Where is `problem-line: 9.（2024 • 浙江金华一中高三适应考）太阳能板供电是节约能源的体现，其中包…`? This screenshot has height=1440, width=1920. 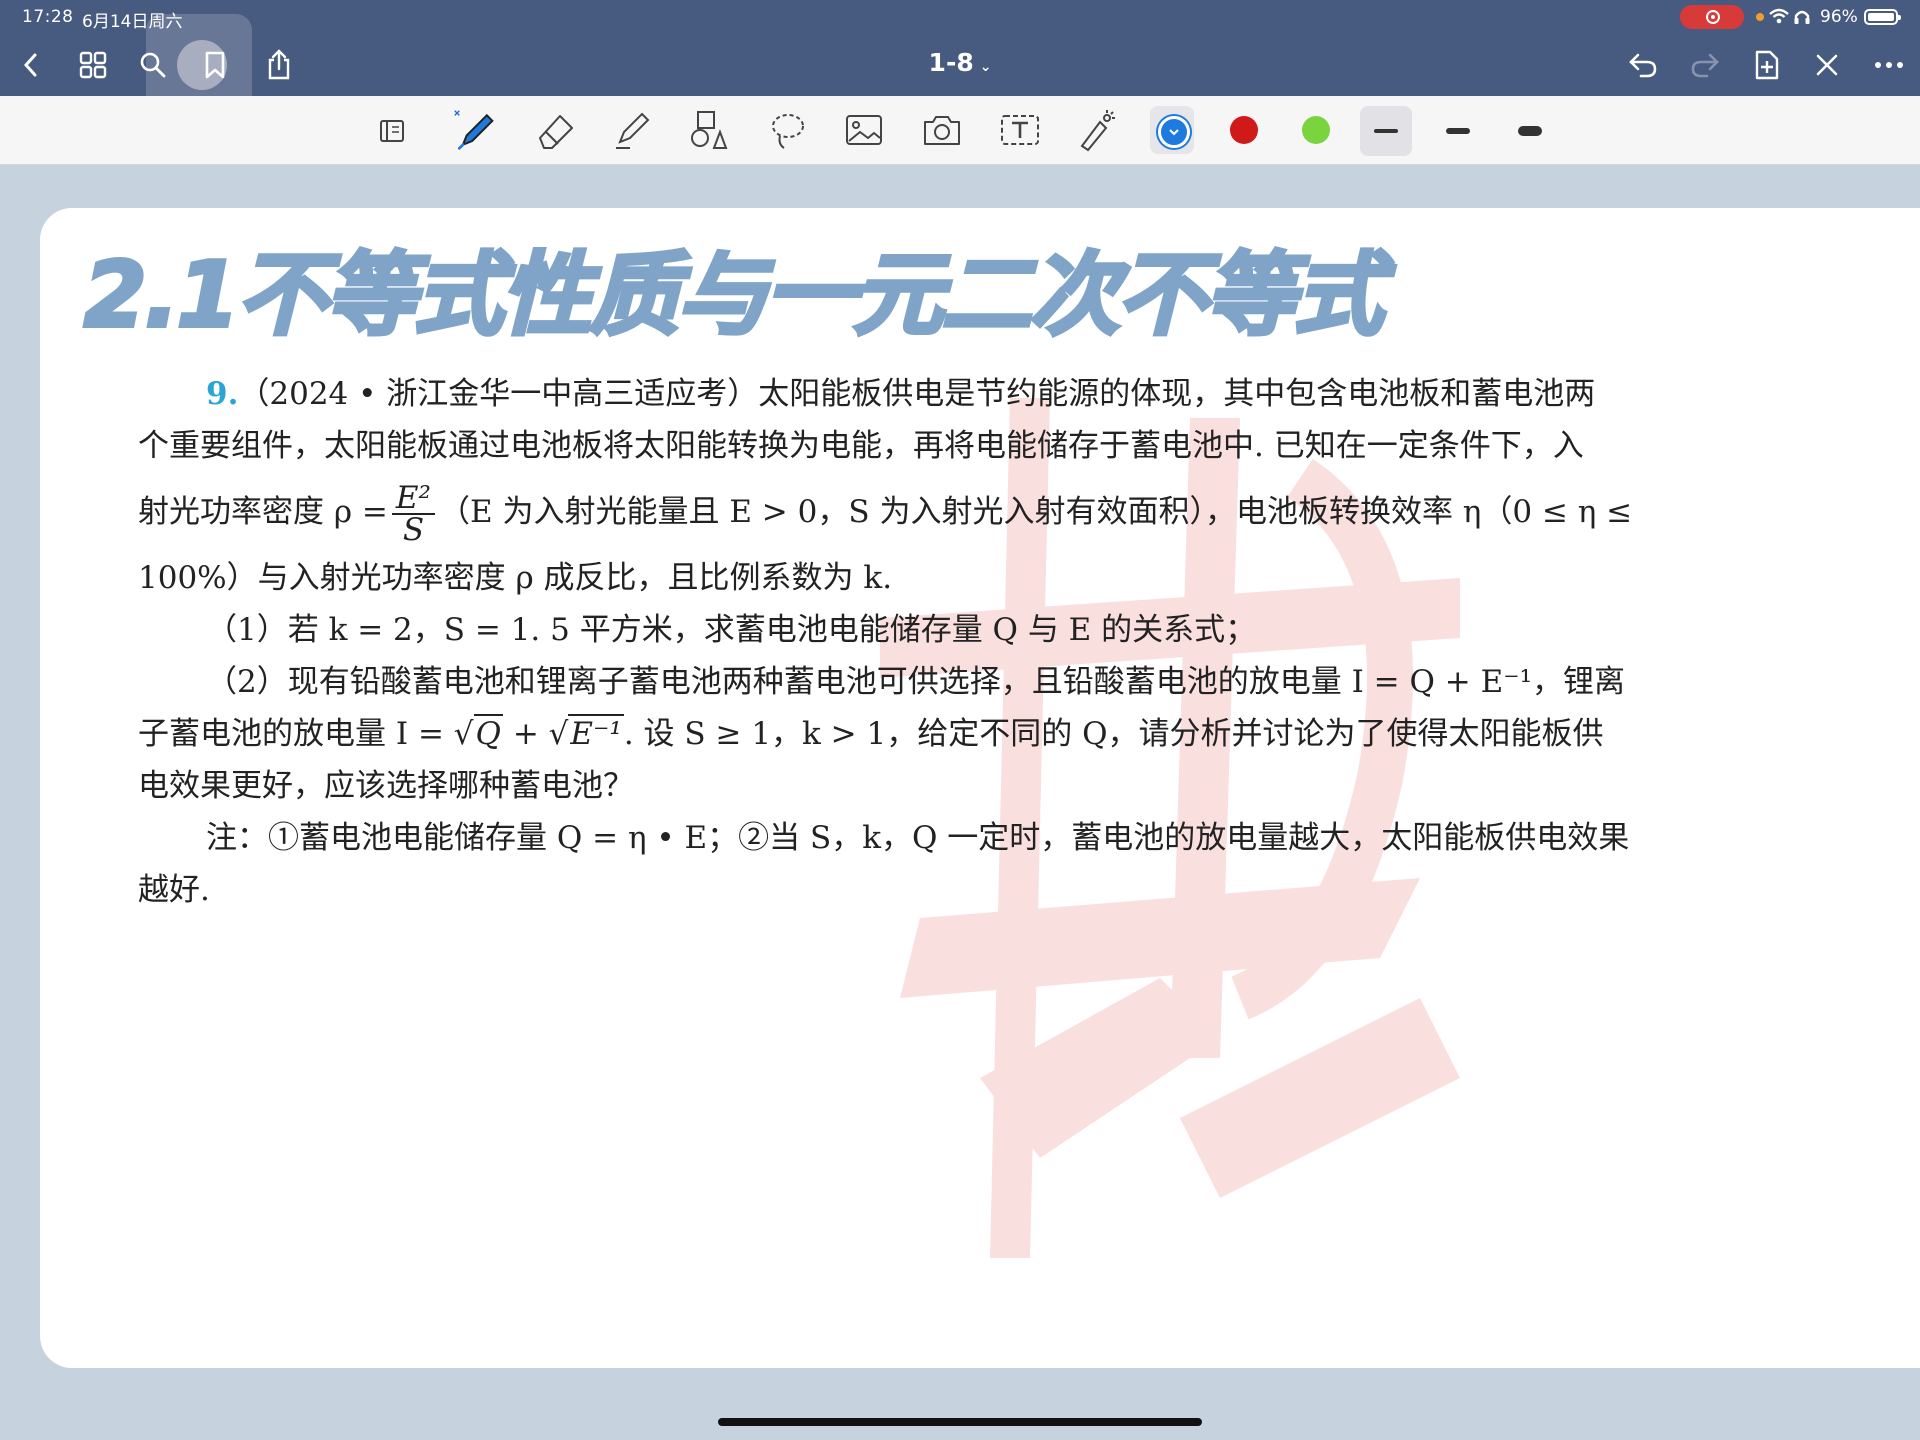
problem-line: 9.（2024 • 浙江金华一中高三适应考）太阳能板供电是节约能源的体现，其中包… is located at coordinates (928, 394).